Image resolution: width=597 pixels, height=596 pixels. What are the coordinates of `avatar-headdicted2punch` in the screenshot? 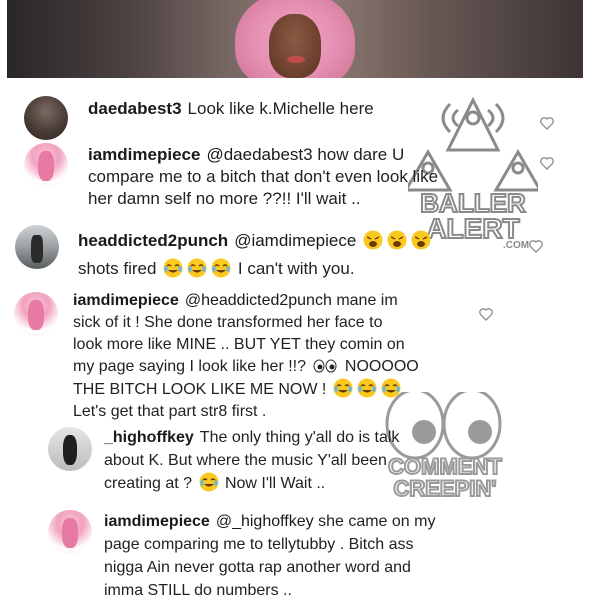 It's located at (37, 247).